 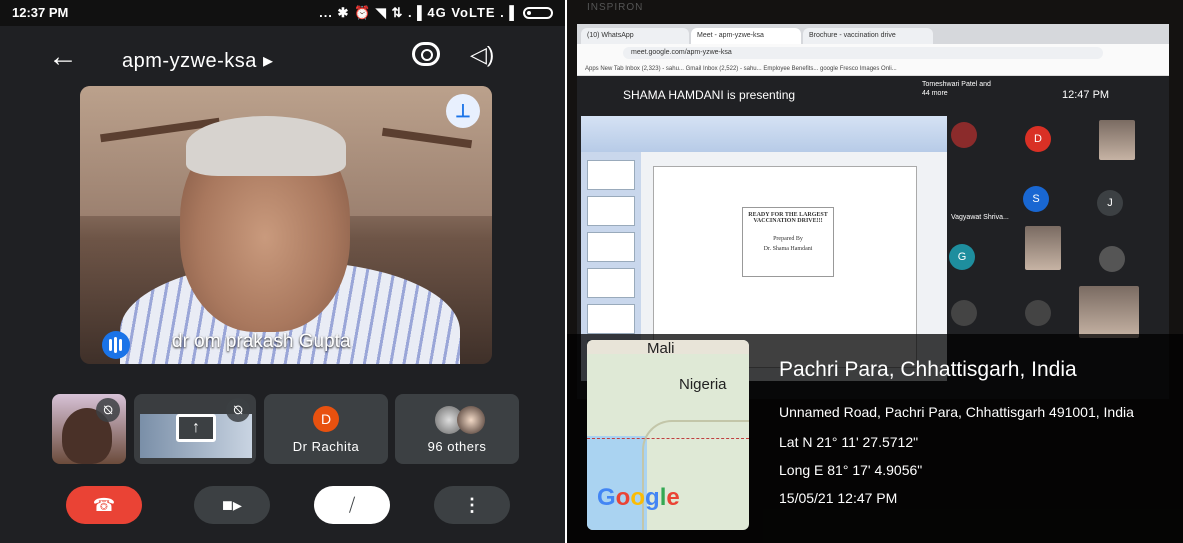 I want to click on status-time: 12:37 PM, so click(x=40, y=12).